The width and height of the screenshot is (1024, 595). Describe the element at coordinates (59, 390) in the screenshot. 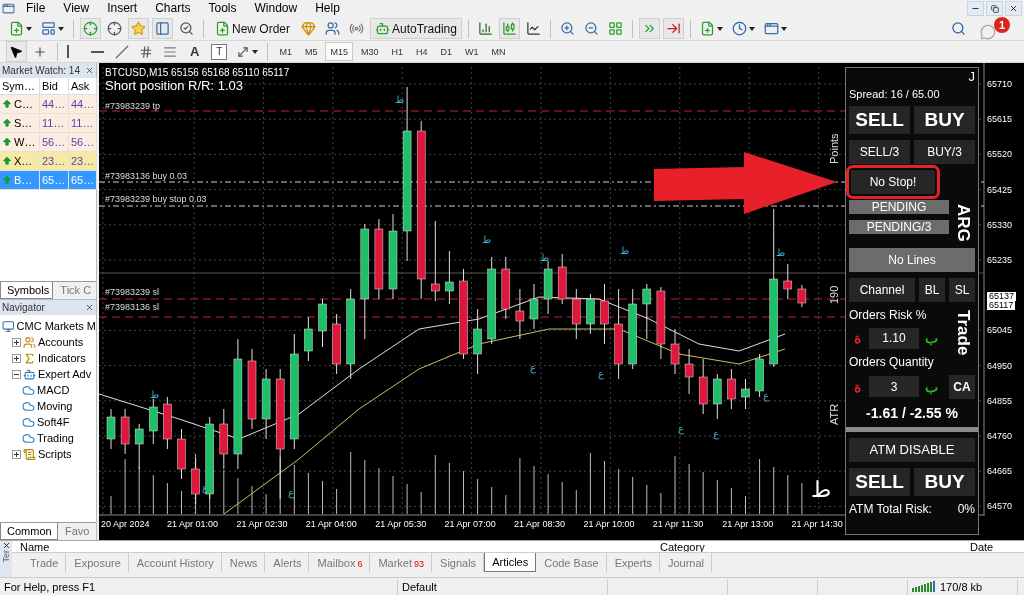

I see `tree-item: MACD` at that location.